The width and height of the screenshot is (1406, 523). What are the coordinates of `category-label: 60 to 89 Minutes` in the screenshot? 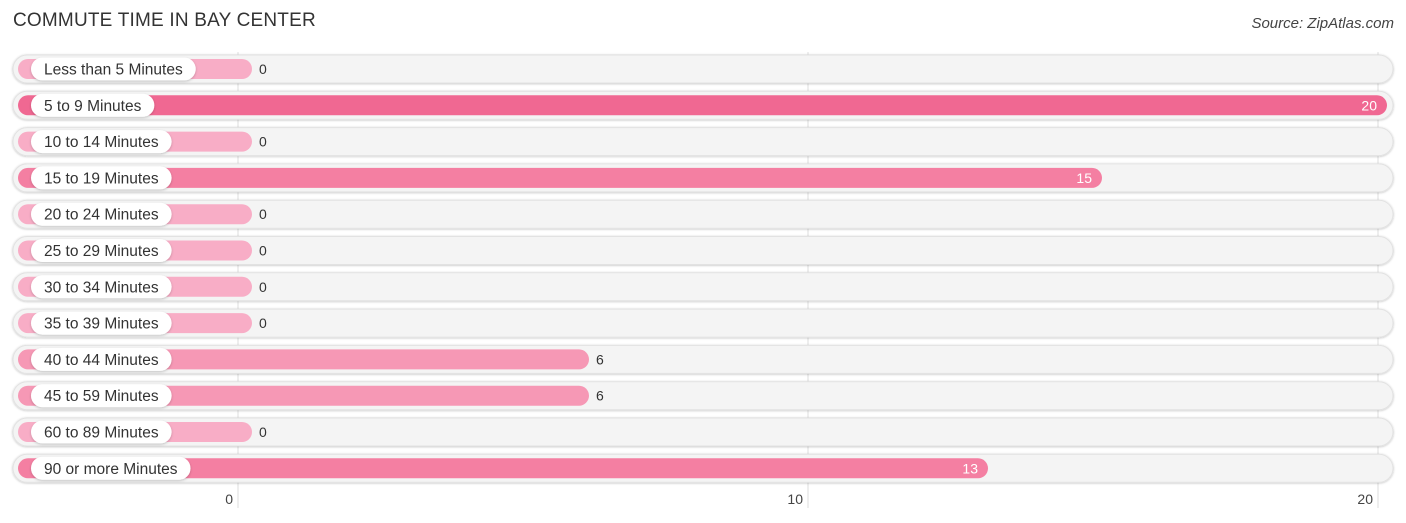 It's located at (101, 433).